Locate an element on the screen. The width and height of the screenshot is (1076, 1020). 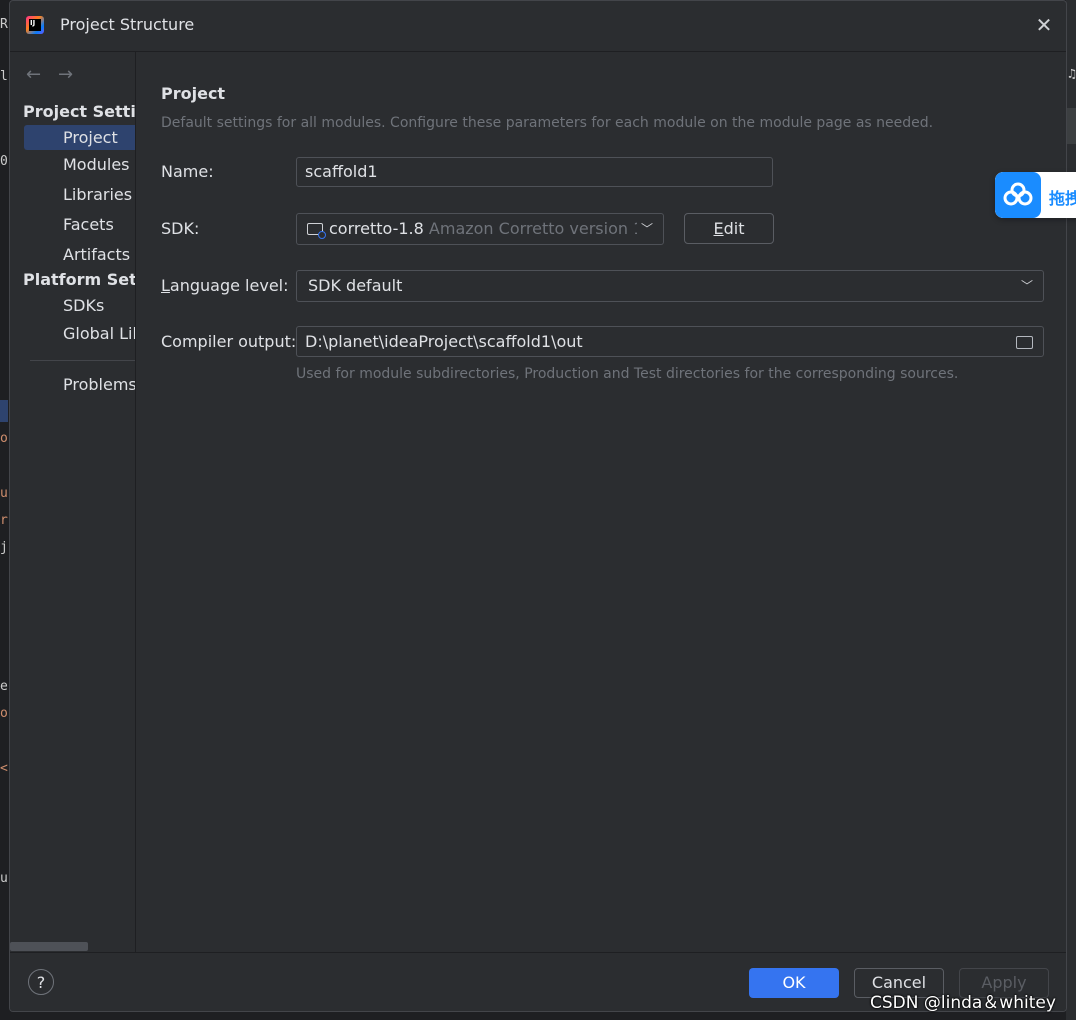
language-level-dropdown: SDK default ﹀ is located at coordinates (670, 286).